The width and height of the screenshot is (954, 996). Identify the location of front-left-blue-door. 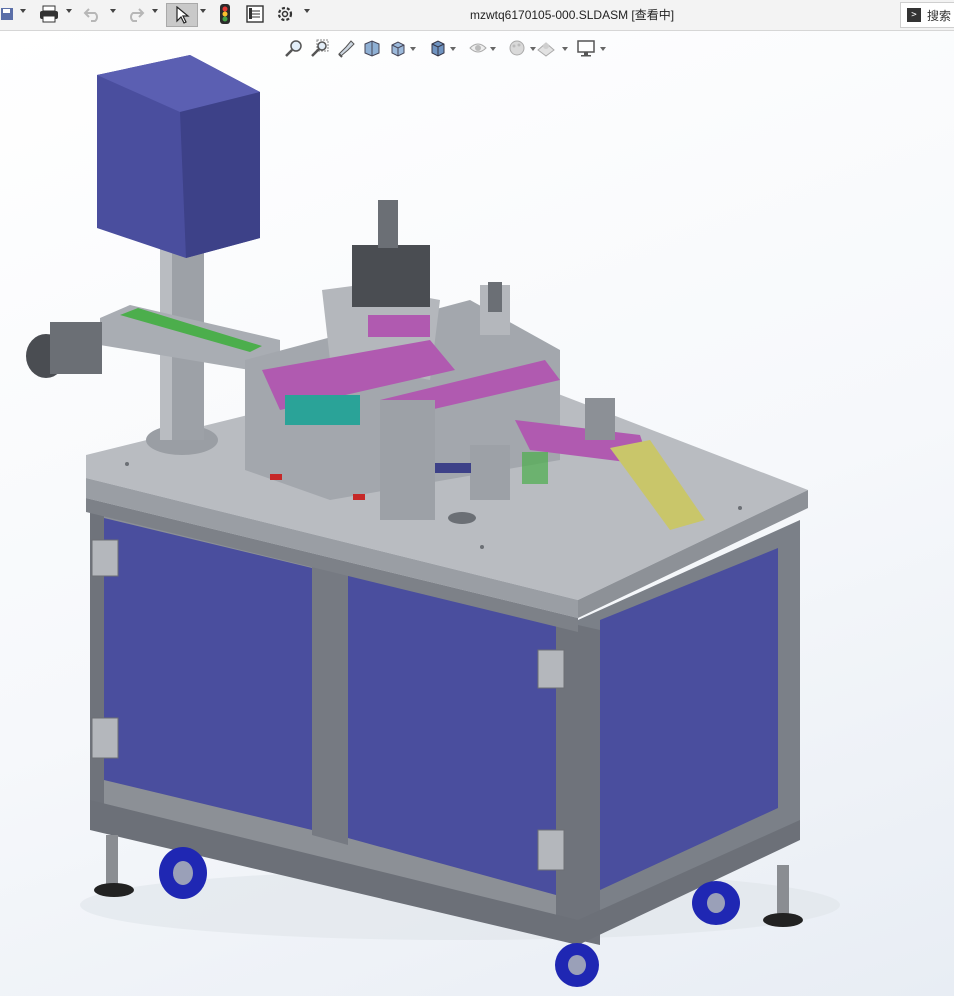
(208, 674).